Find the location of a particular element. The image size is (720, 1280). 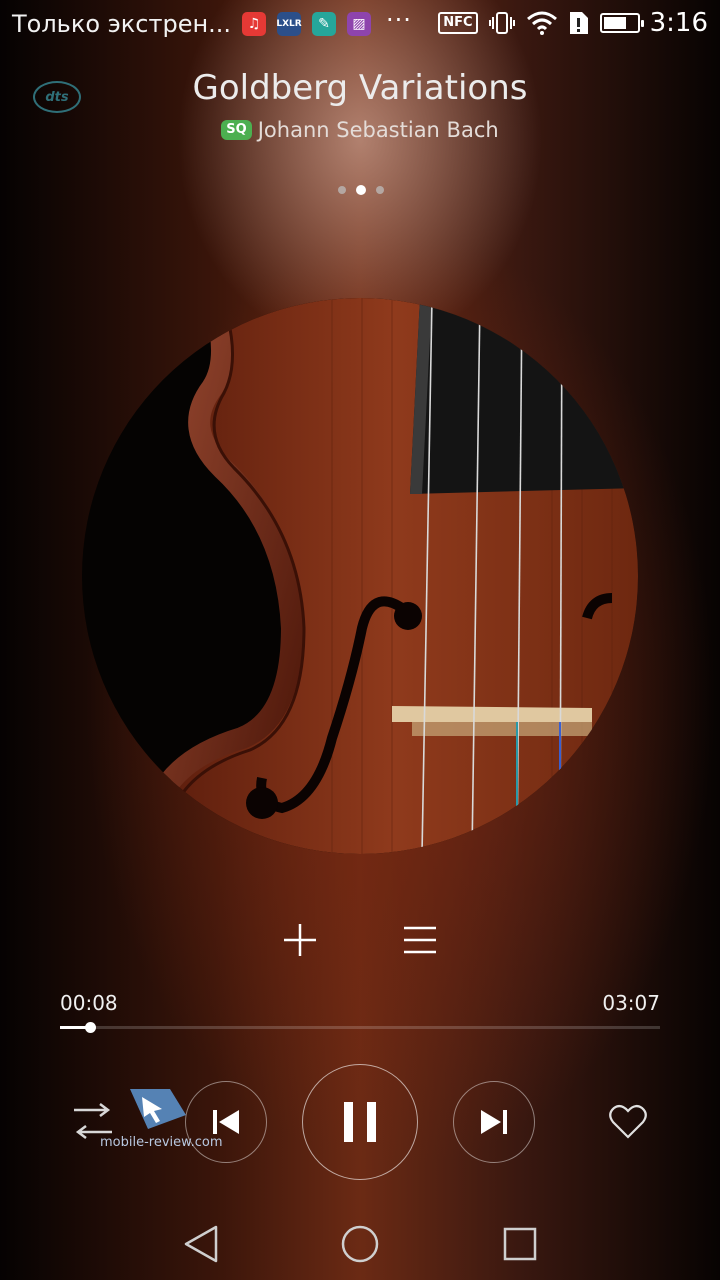

heart-icon is located at coordinates (628, 1122).